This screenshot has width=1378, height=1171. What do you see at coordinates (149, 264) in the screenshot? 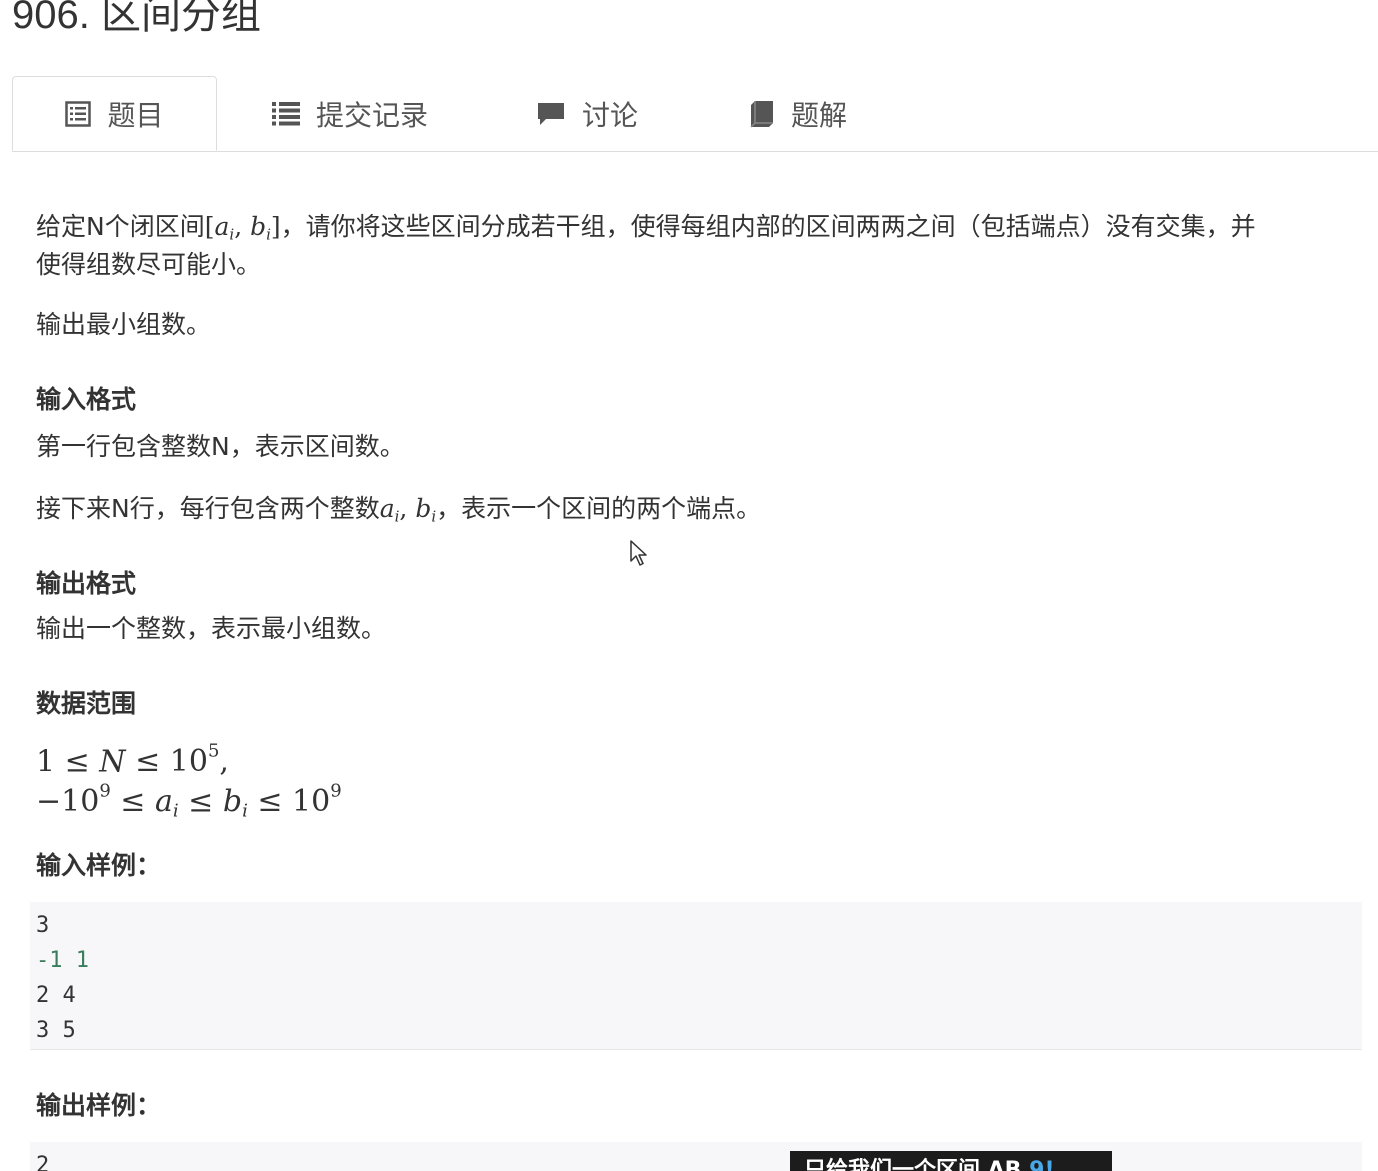
I see `description-line-2: 使得组数尽可能小。` at bounding box center [149, 264].